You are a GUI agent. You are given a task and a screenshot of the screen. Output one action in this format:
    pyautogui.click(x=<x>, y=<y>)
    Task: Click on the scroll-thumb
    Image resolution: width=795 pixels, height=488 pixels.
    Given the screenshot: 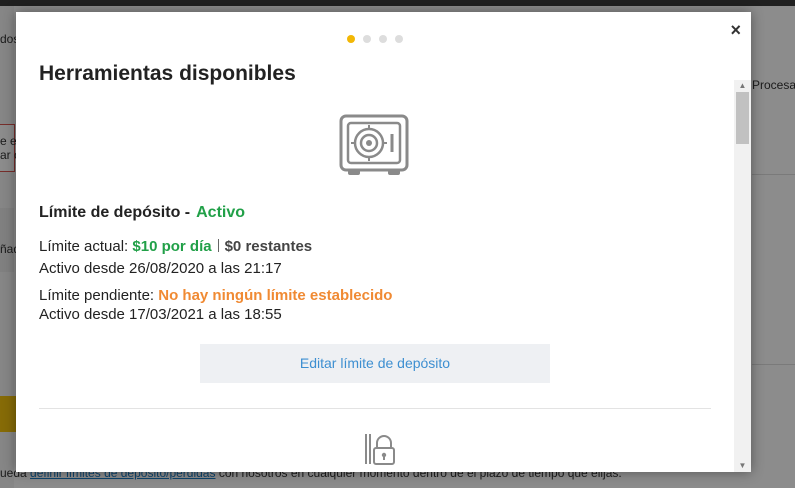 What is the action you would take?
    pyautogui.click(x=742, y=118)
    